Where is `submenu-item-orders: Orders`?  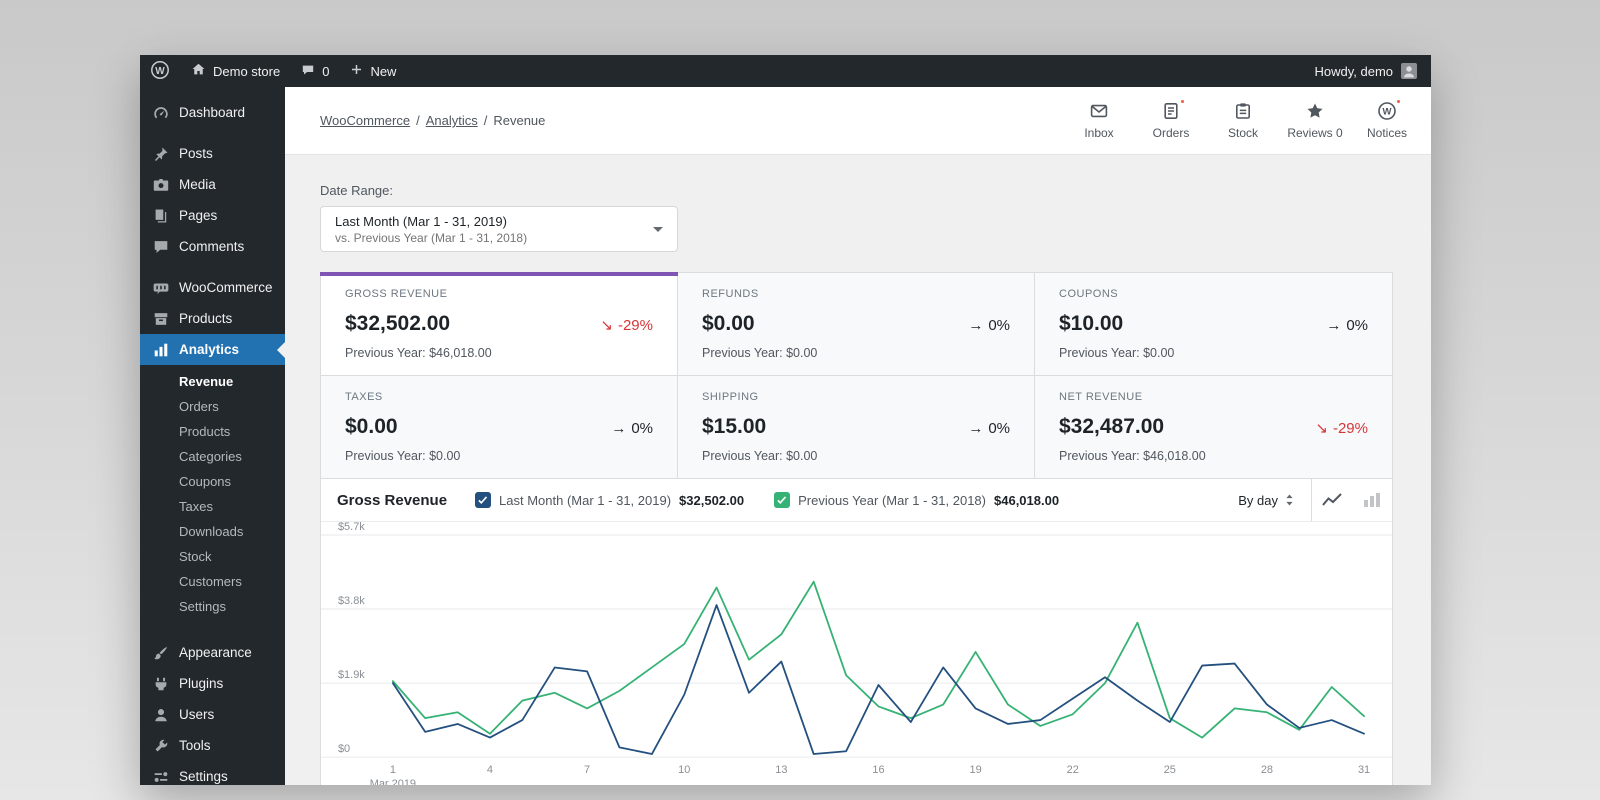 submenu-item-orders: Orders is located at coordinates (212, 406).